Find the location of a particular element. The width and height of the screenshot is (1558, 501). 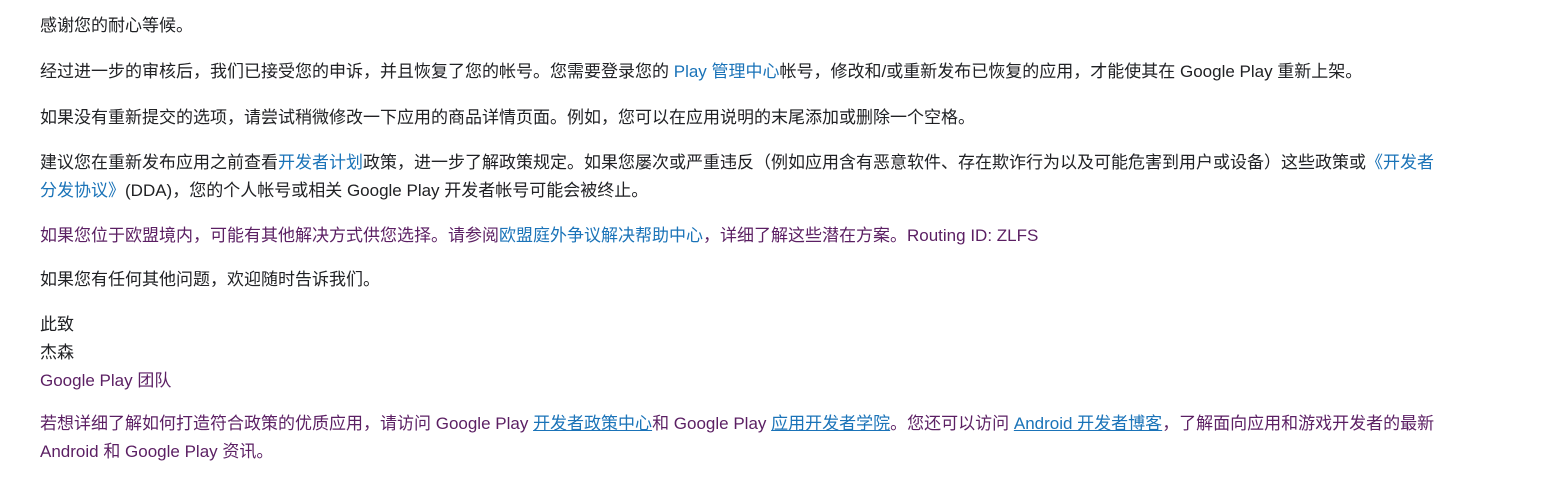

p4-text-after: ，详细了解这些潜在方案。Routing ID: ZLFS is located at coordinates (871, 235).